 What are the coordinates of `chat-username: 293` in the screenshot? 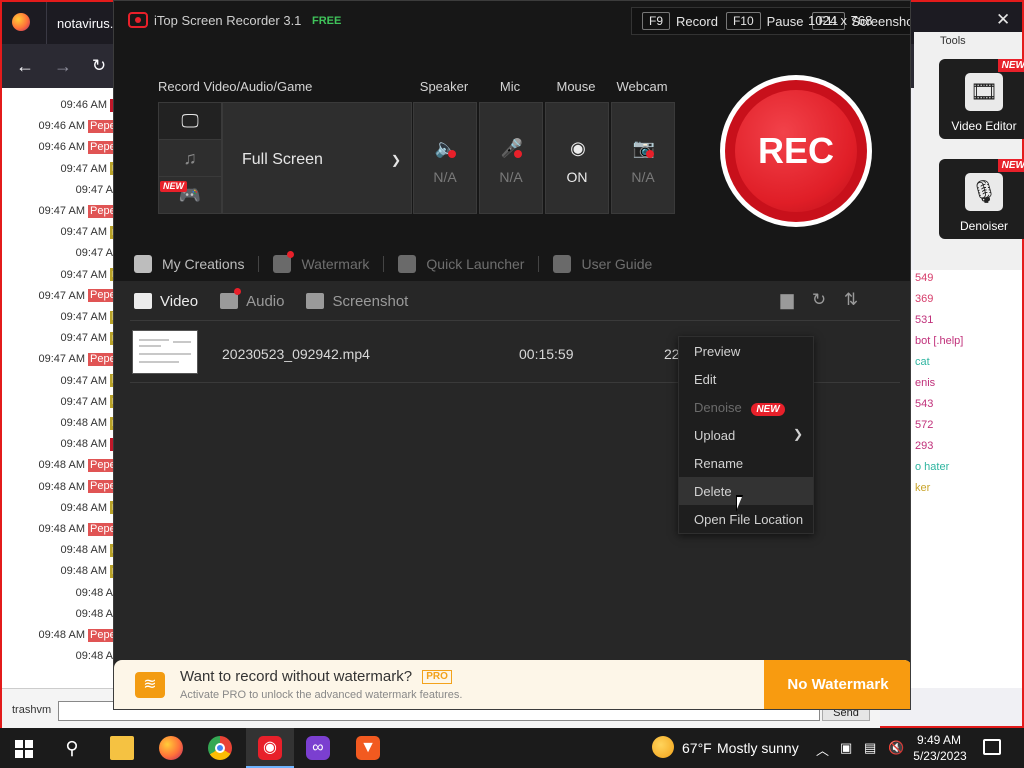 It's located at (924, 446).